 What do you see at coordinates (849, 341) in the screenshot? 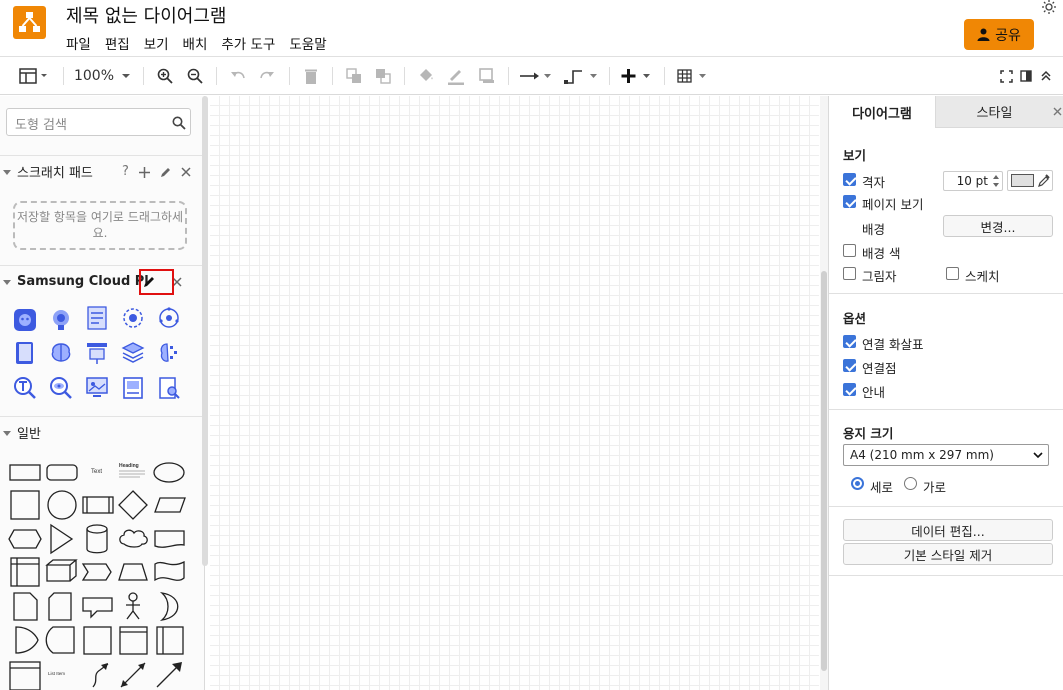
I see `connection-arrows-checkbox` at bounding box center [849, 341].